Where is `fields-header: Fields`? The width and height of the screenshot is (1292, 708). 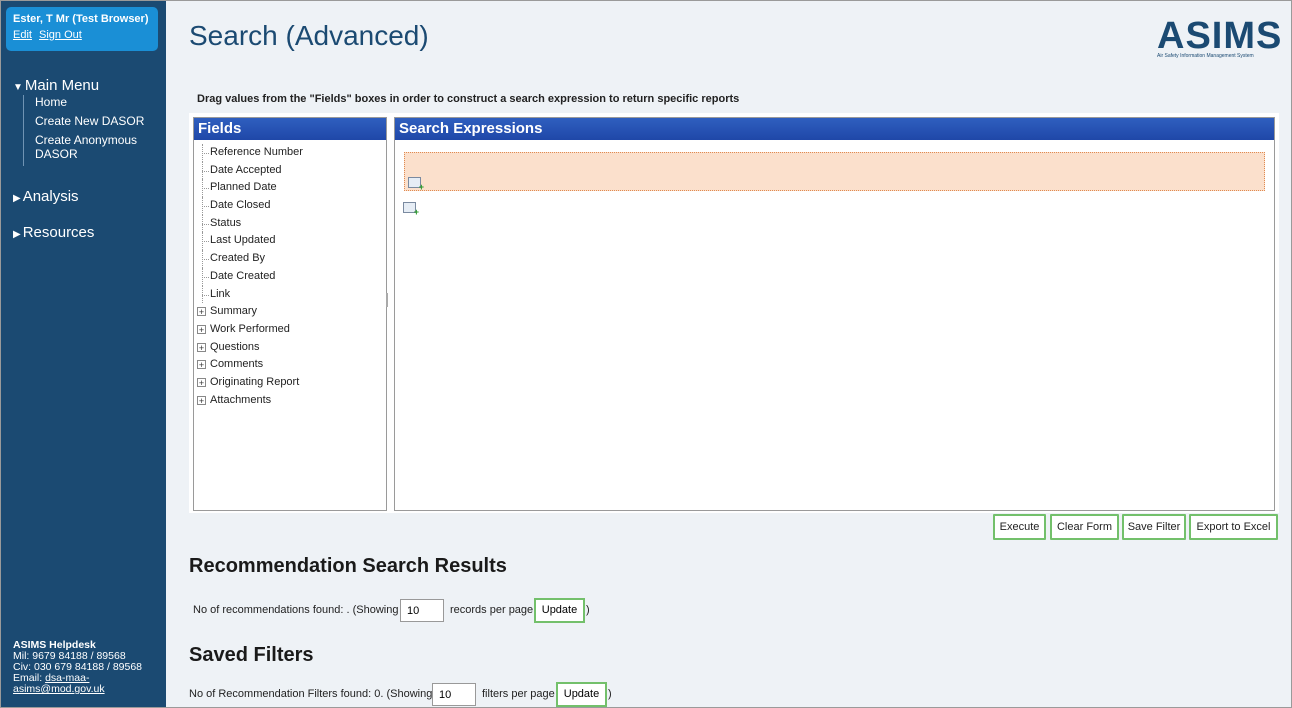
fields-header: Fields is located at coordinates (290, 129).